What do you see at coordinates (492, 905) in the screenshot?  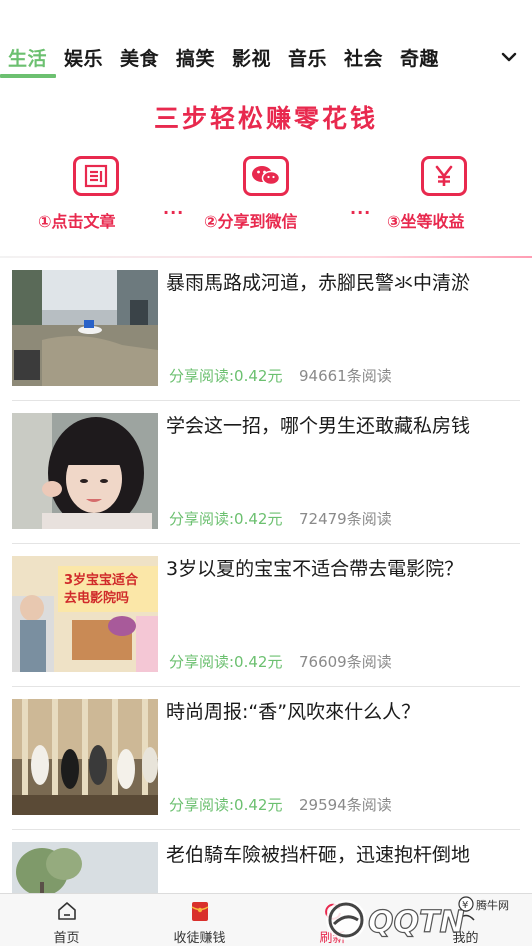 I see `watermark-subtext: 腾牛网` at bounding box center [492, 905].